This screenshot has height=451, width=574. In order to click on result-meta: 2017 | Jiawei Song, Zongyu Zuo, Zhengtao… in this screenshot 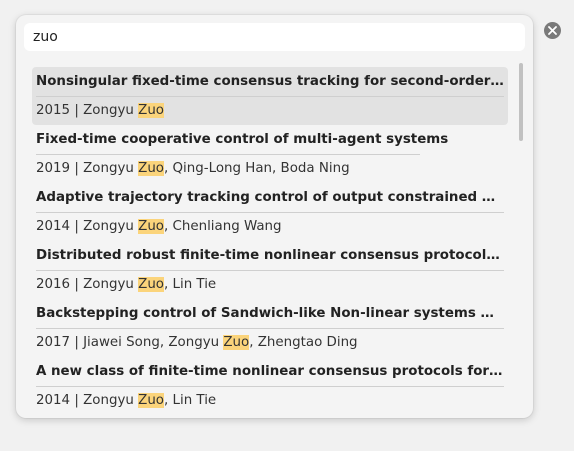, I will do `click(197, 343)`.